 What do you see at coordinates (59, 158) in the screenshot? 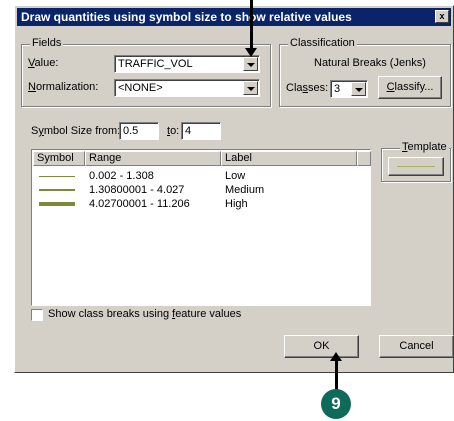
I see `column-header-symbol: Symbol` at bounding box center [59, 158].